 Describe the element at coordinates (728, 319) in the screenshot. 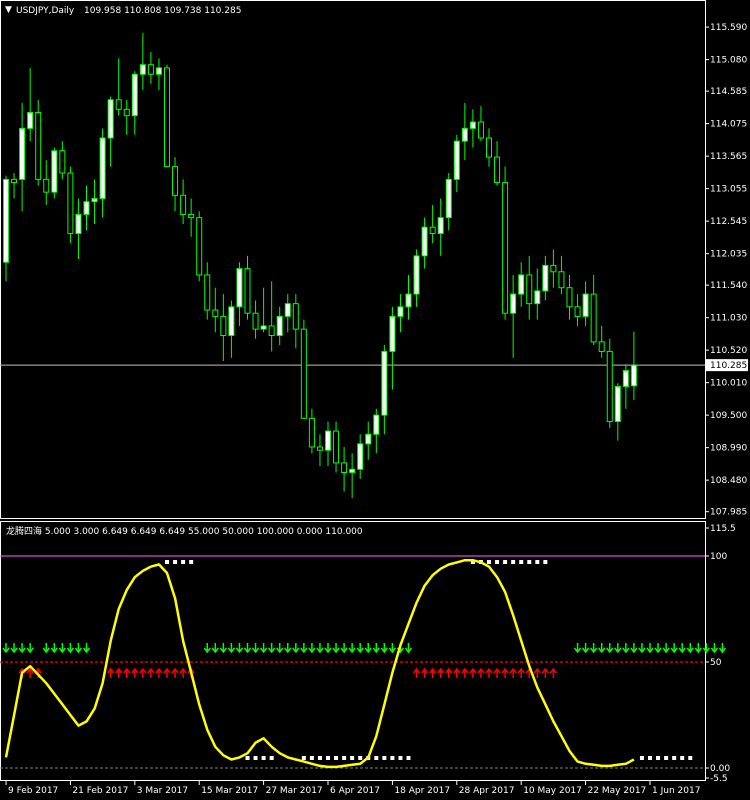

I see `price-axis-label: 111.030` at that location.